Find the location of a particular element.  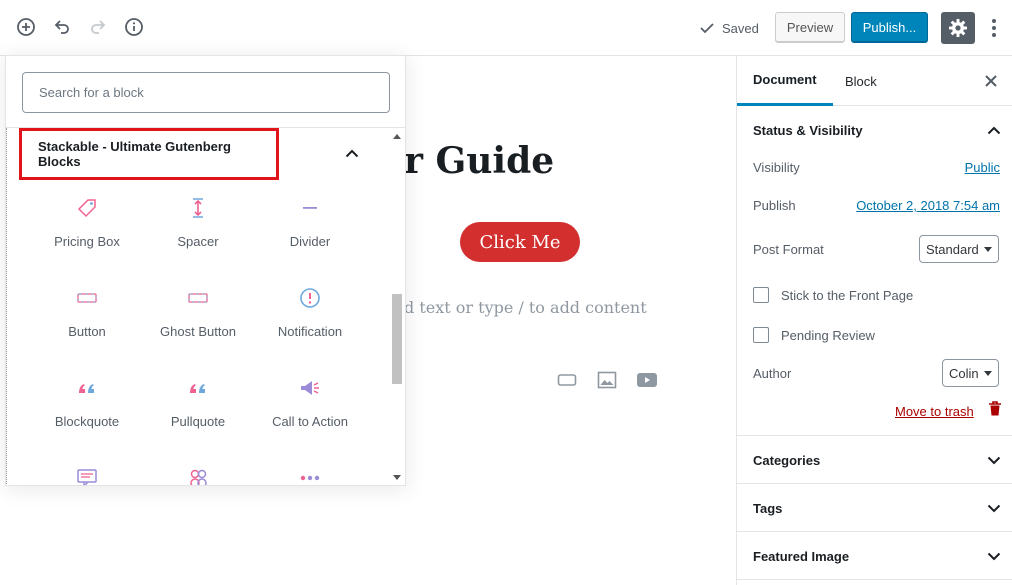

inserter-search-area is located at coordinates (205, 92).